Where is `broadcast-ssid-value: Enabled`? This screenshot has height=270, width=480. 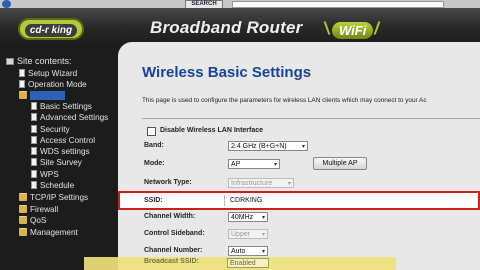 broadcast-ssid-value: Enabled is located at coordinates (243, 263).